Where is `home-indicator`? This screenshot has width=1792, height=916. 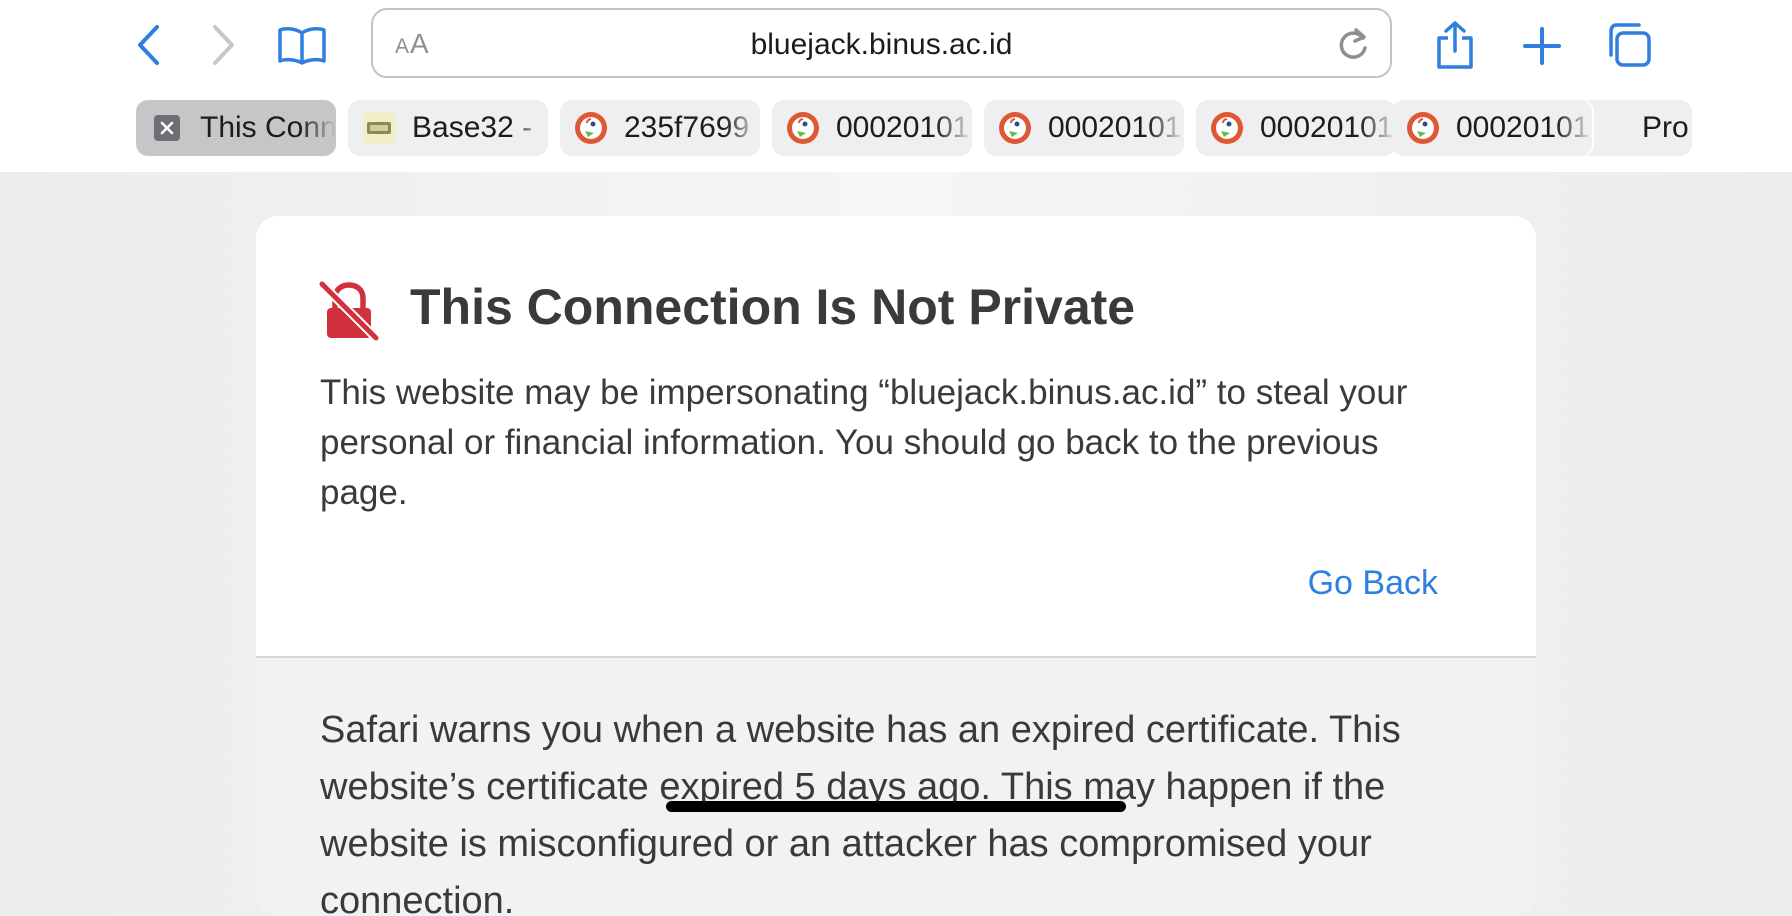 home-indicator is located at coordinates (896, 806).